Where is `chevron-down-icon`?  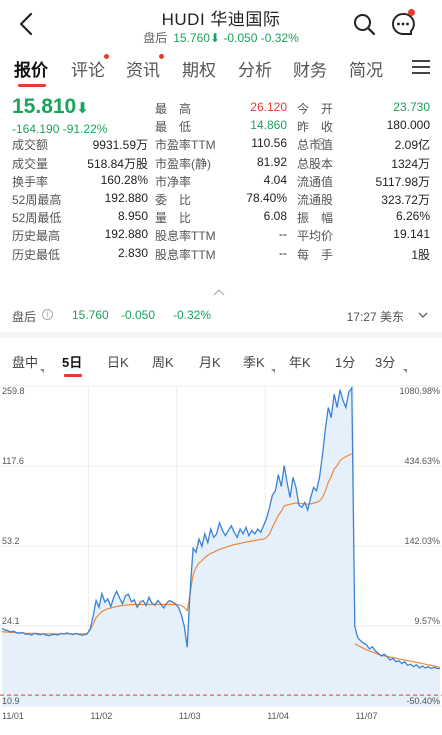
chevron-down-icon is located at coordinates (423, 315).